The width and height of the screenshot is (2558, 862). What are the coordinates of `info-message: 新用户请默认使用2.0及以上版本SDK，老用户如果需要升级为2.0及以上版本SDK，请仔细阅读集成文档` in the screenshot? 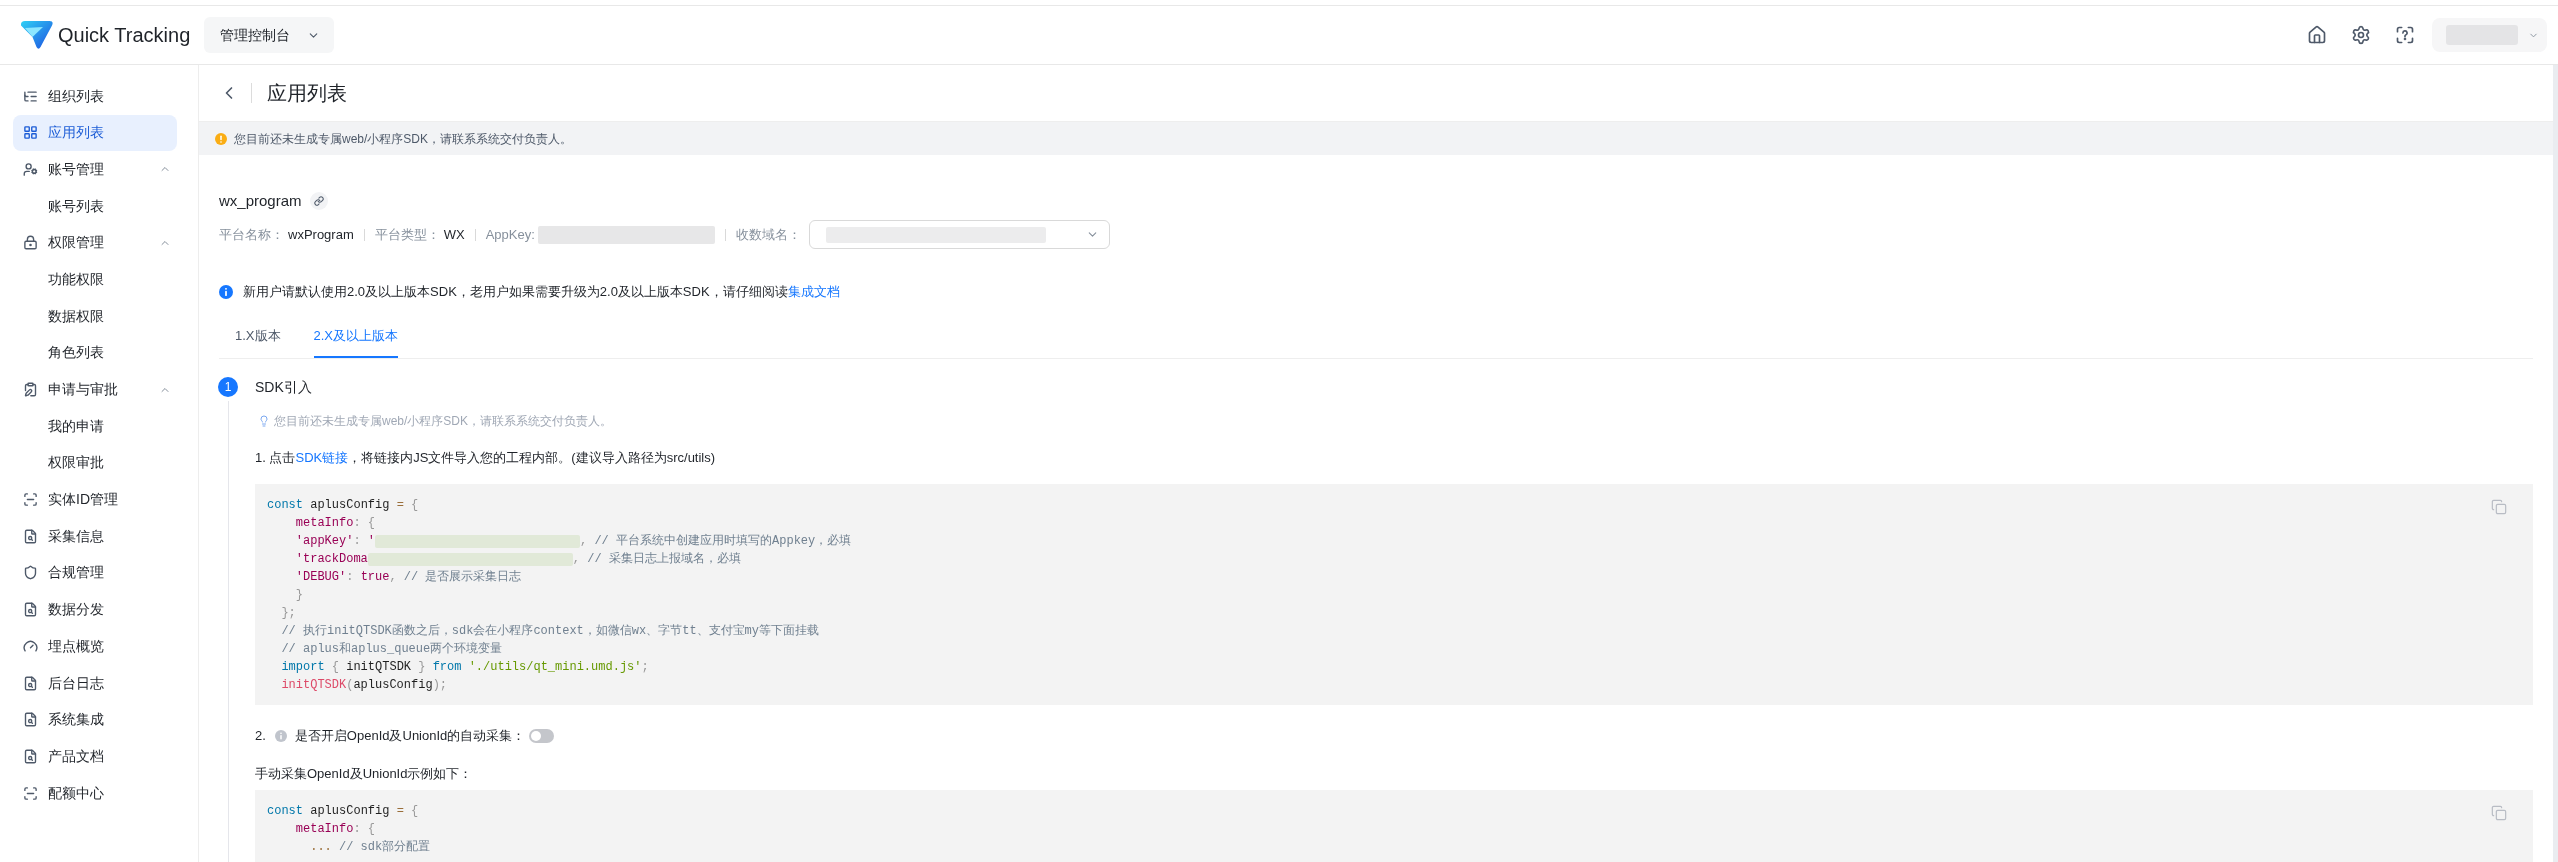 It's located at (541, 292).